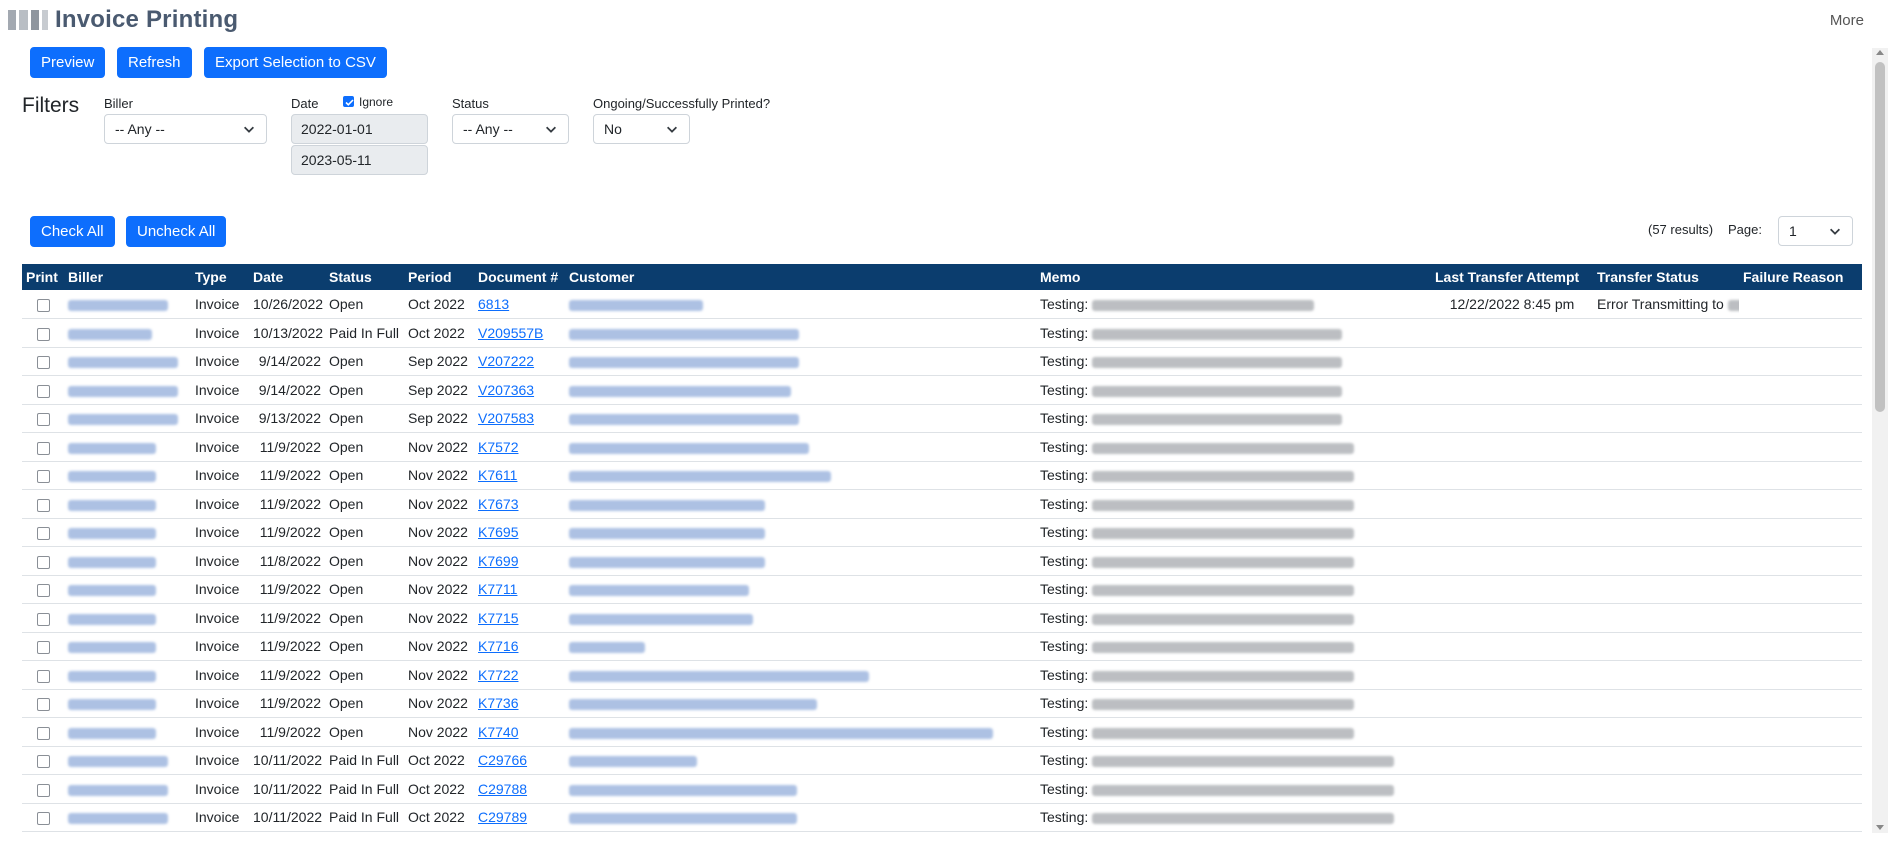 The width and height of the screenshot is (1888, 855). I want to click on print-cell, so click(43, 589).